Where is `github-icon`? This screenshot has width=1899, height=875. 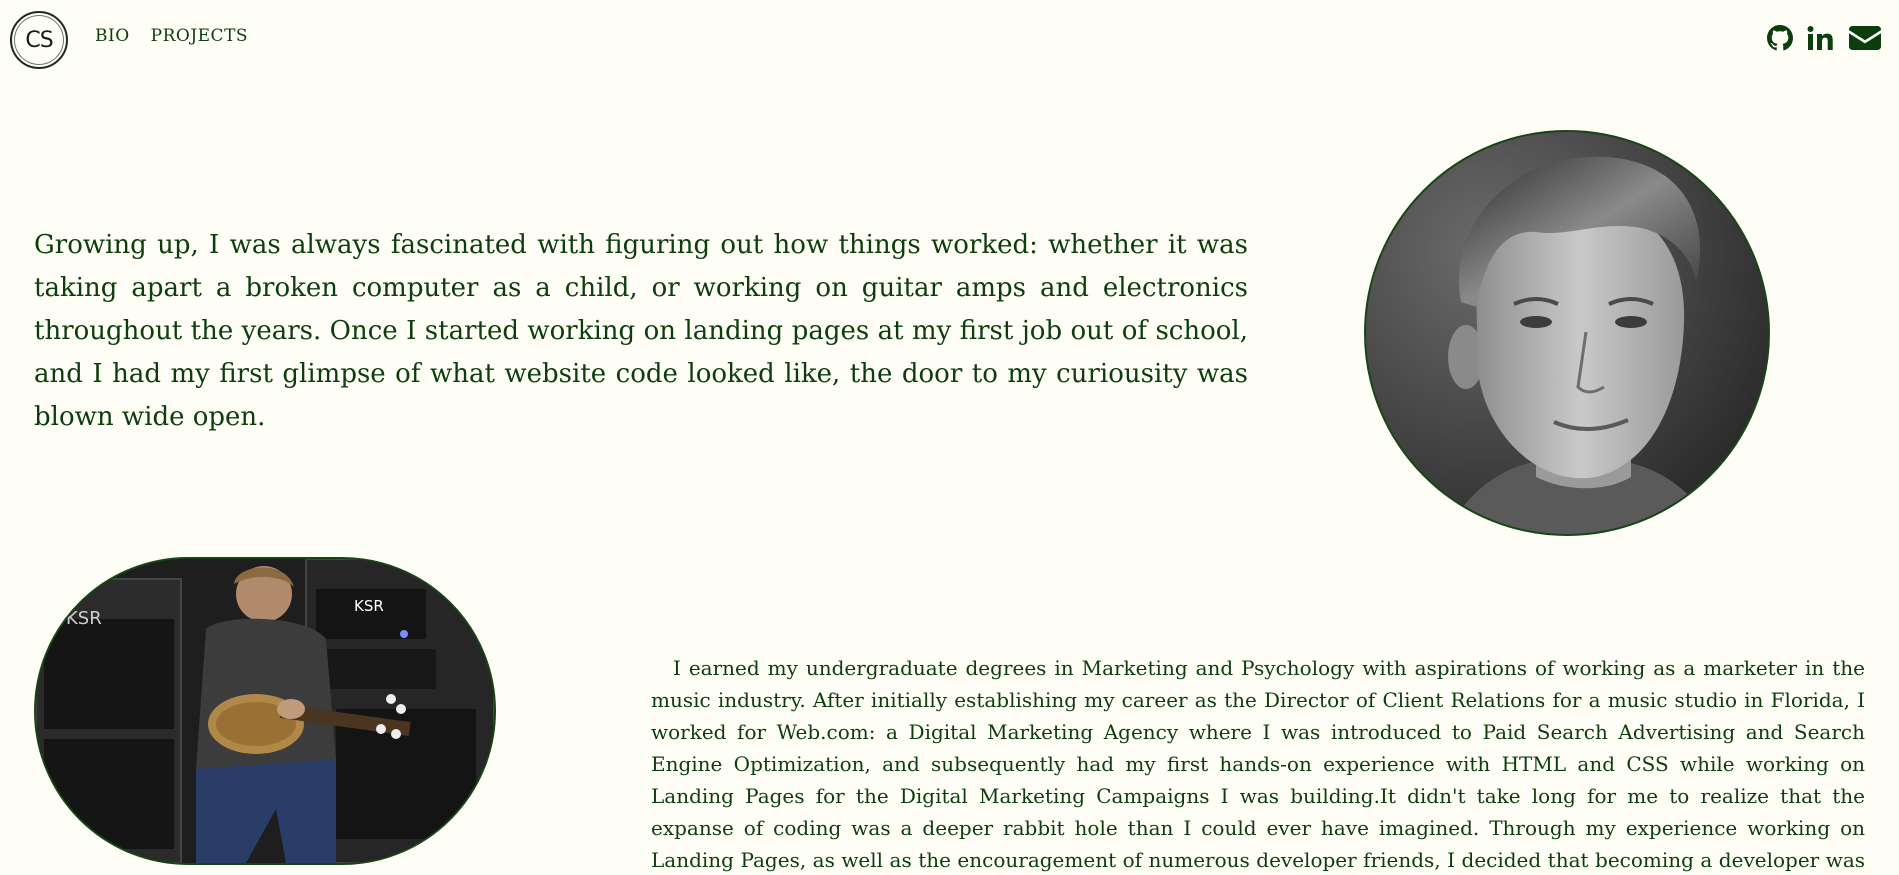
github-icon is located at coordinates (1780, 38).